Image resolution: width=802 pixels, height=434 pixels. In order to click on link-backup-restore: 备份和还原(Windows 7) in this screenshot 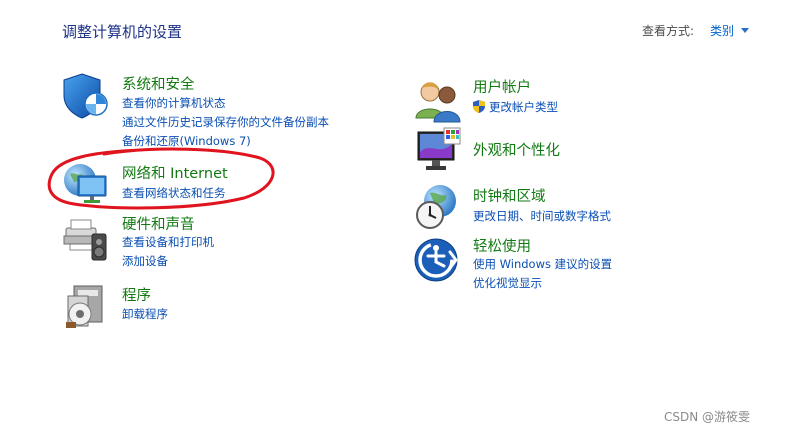, I will do `click(186, 141)`.